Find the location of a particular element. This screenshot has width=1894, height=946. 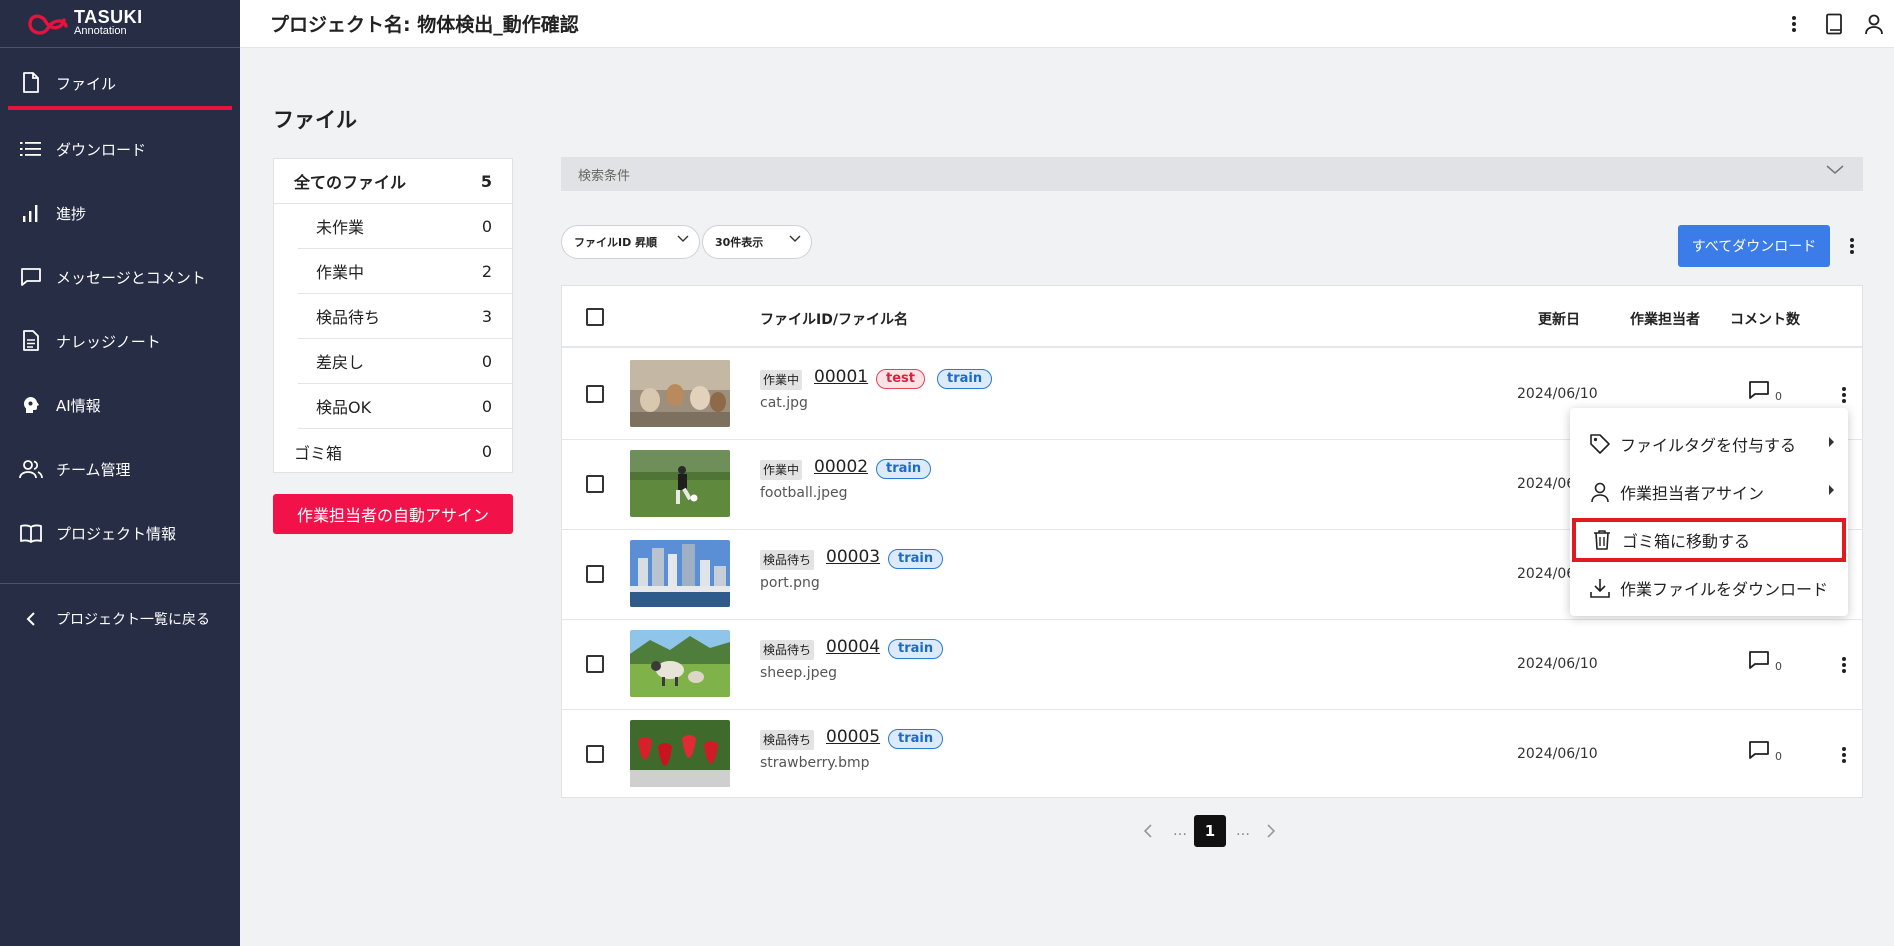

status-item-not-started: 未作業 0 is located at coordinates (405, 226).